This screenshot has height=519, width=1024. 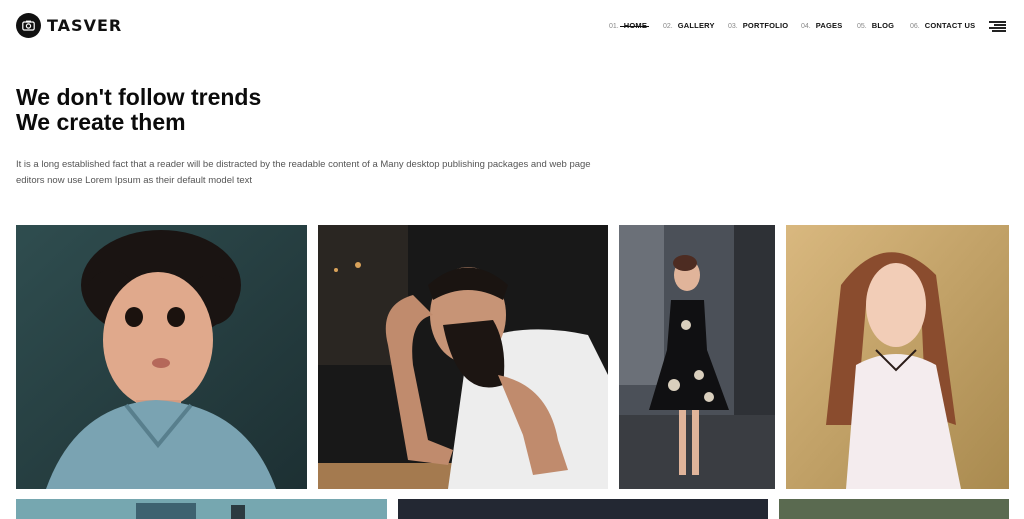 I want to click on nav-label: HOME, so click(x=634, y=25).